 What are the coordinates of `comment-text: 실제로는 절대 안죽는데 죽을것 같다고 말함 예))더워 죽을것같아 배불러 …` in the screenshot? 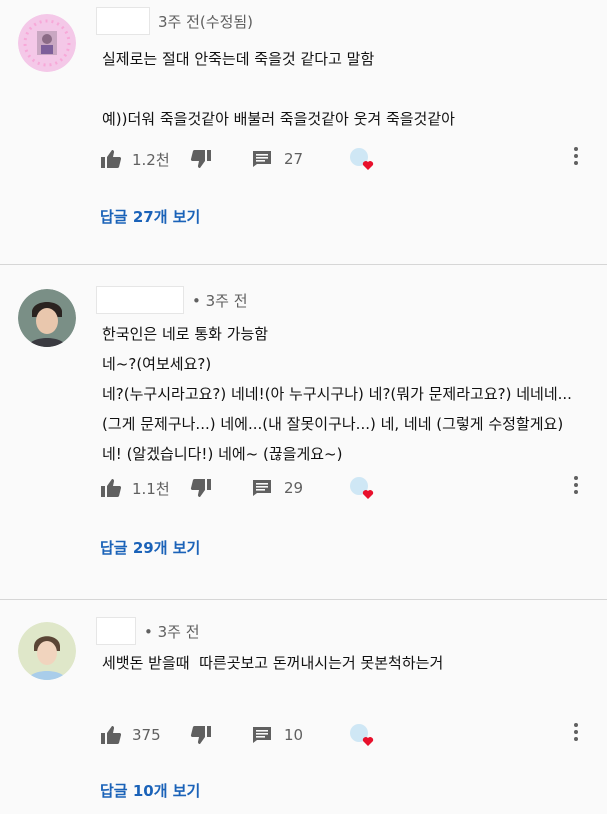 It's located at (278, 89).